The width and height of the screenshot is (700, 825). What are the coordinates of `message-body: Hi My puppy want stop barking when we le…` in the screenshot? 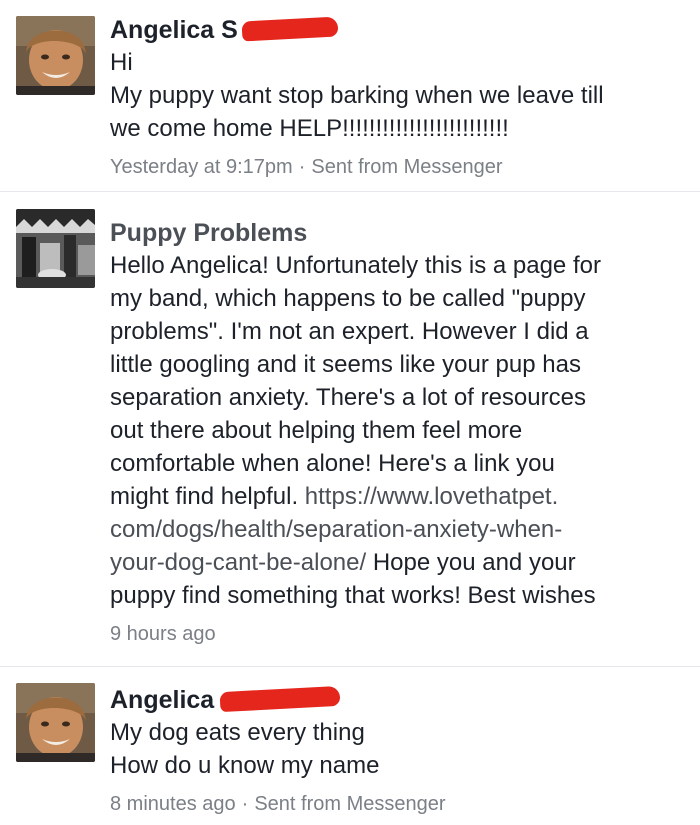 It's located at (357, 95).